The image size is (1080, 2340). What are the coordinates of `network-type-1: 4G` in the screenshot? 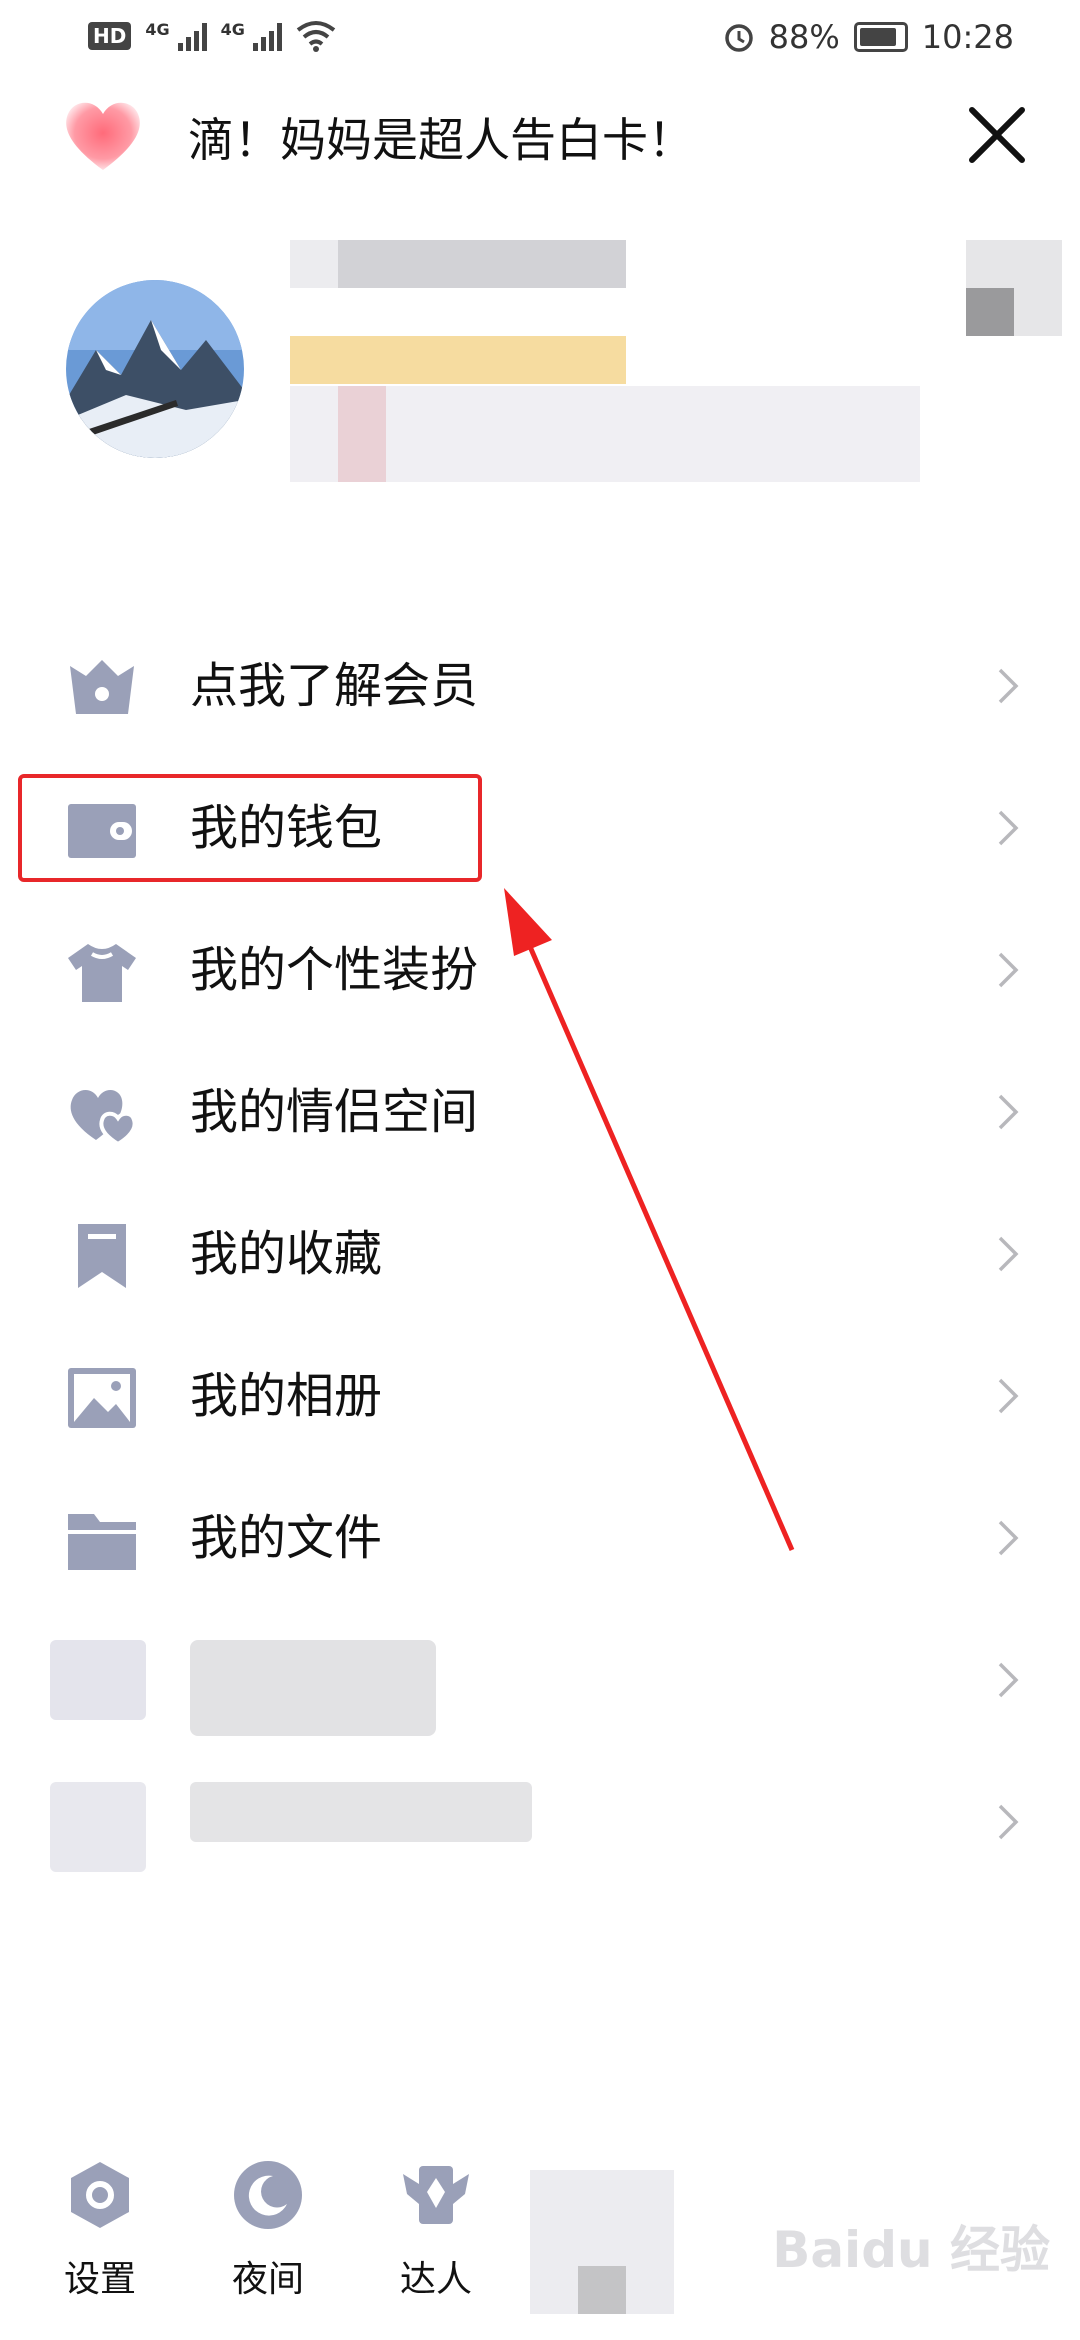 It's located at (157, 29).